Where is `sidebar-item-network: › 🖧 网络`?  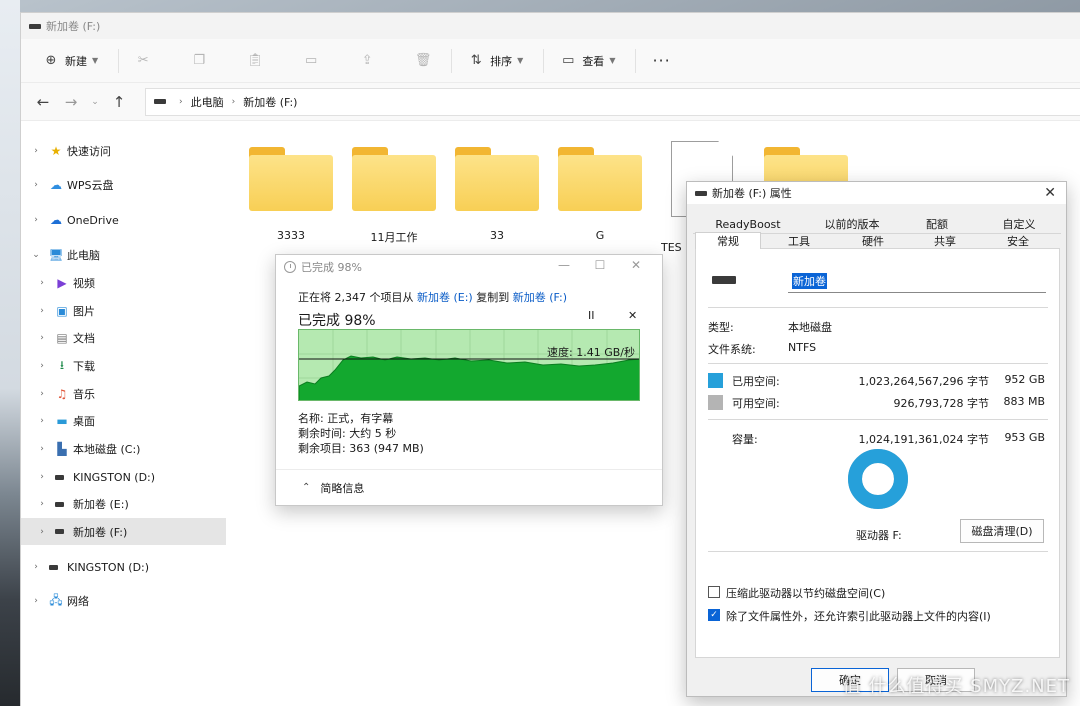 sidebar-item-network: › 🖧 网络 is located at coordinates (123, 601).